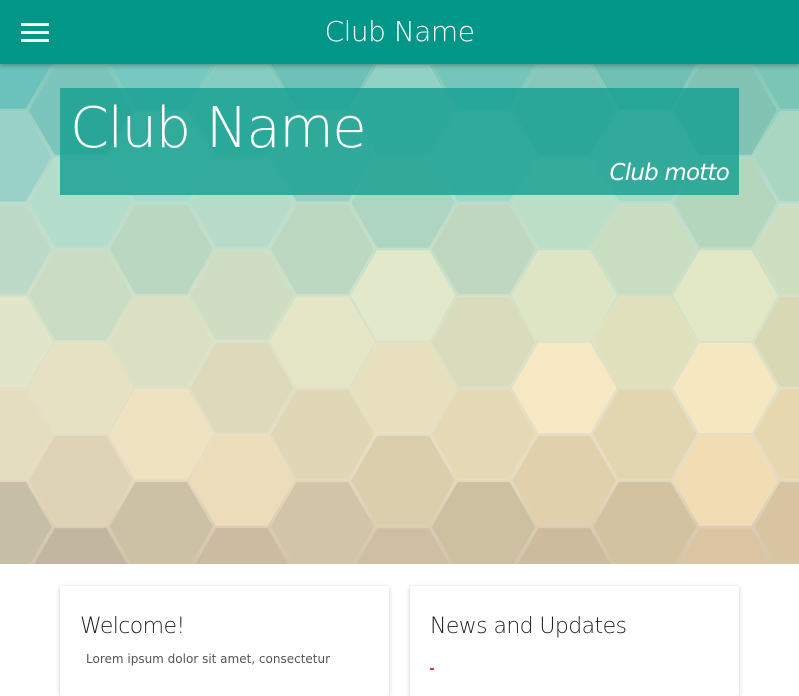 This screenshot has width=799, height=696. What do you see at coordinates (399, 141) in the screenshot?
I see `hero-banner: Club Name Club motto` at bounding box center [399, 141].